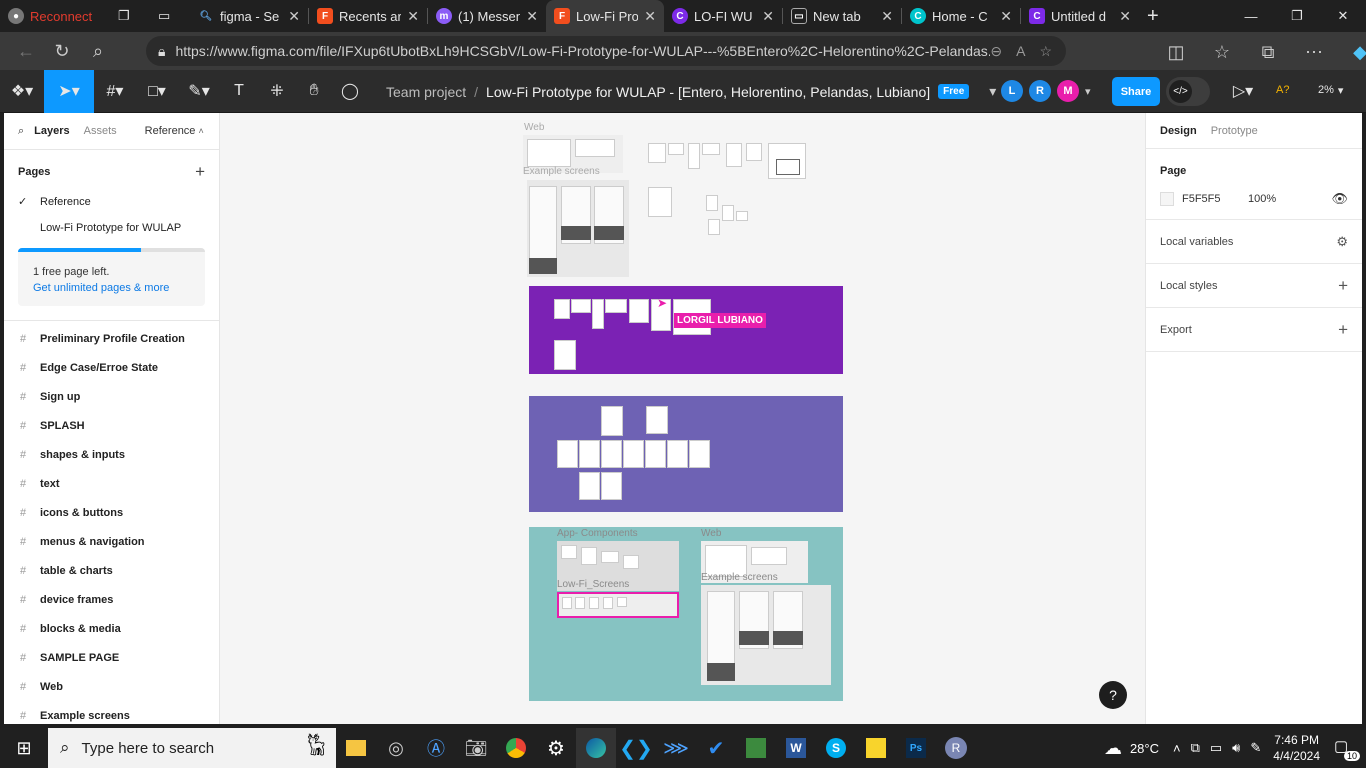 Image resolution: width=1366 pixels, height=768 pixels. Describe the element at coordinates (436, 748) in the screenshot. I see `app-store-icon: Ⓐ` at that location.